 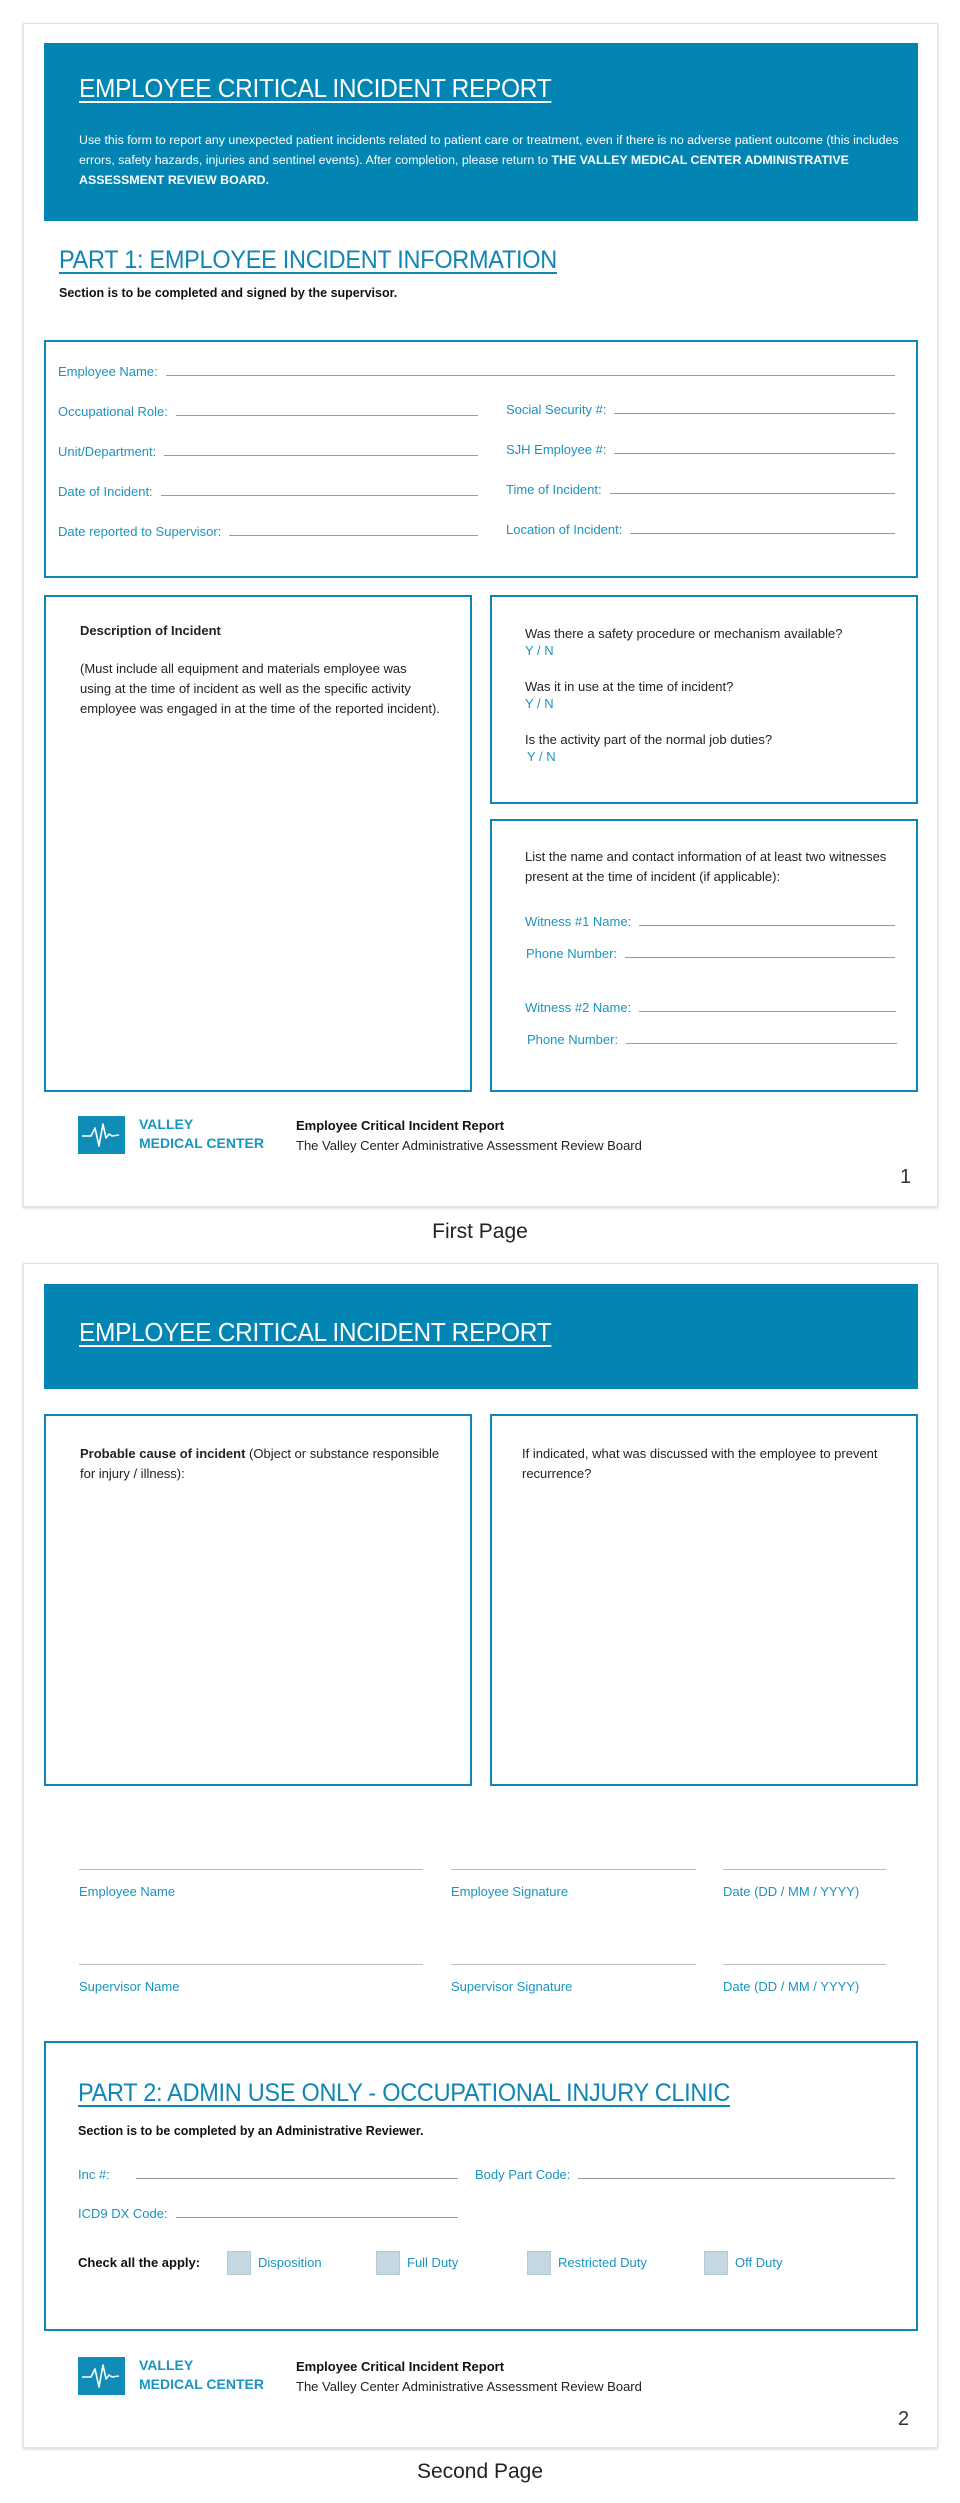 I want to click on full-duty-label: Full Duty, so click(x=433, y=2262).